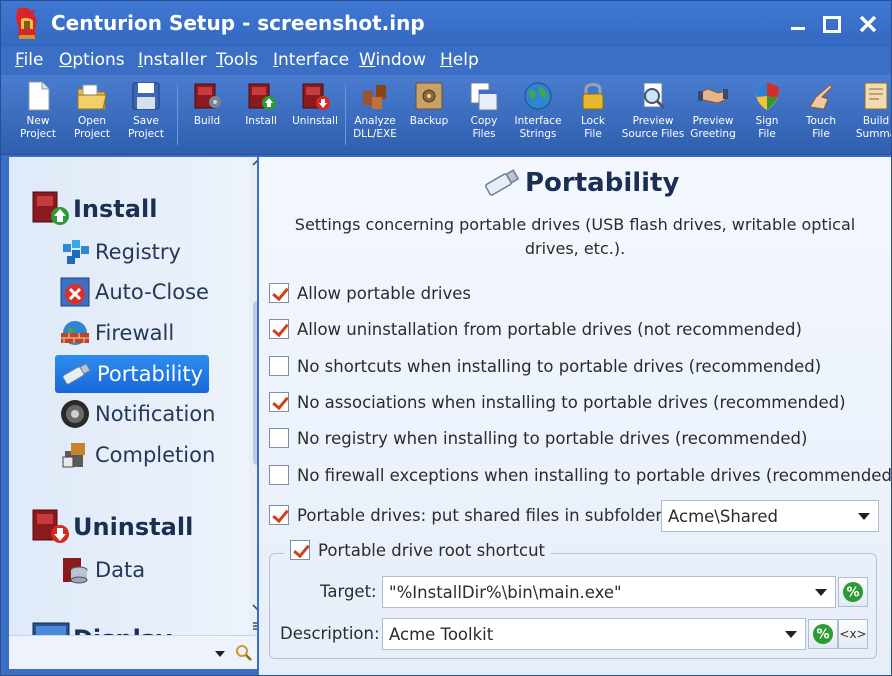 This screenshot has height=676, width=892. What do you see at coordinates (315, 115) in the screenshot?
I see `uninstall-button: Uninstall` at bounding box center [315, 115].